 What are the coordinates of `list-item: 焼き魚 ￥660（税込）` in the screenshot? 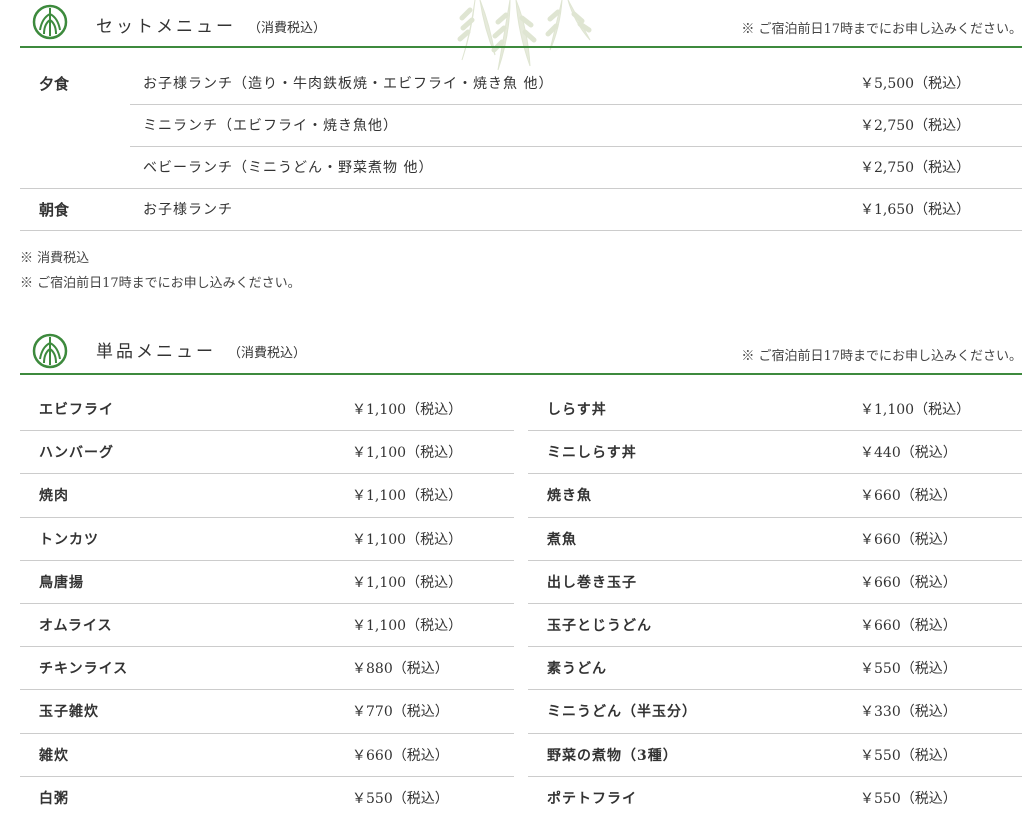 It's located at (775, 496).